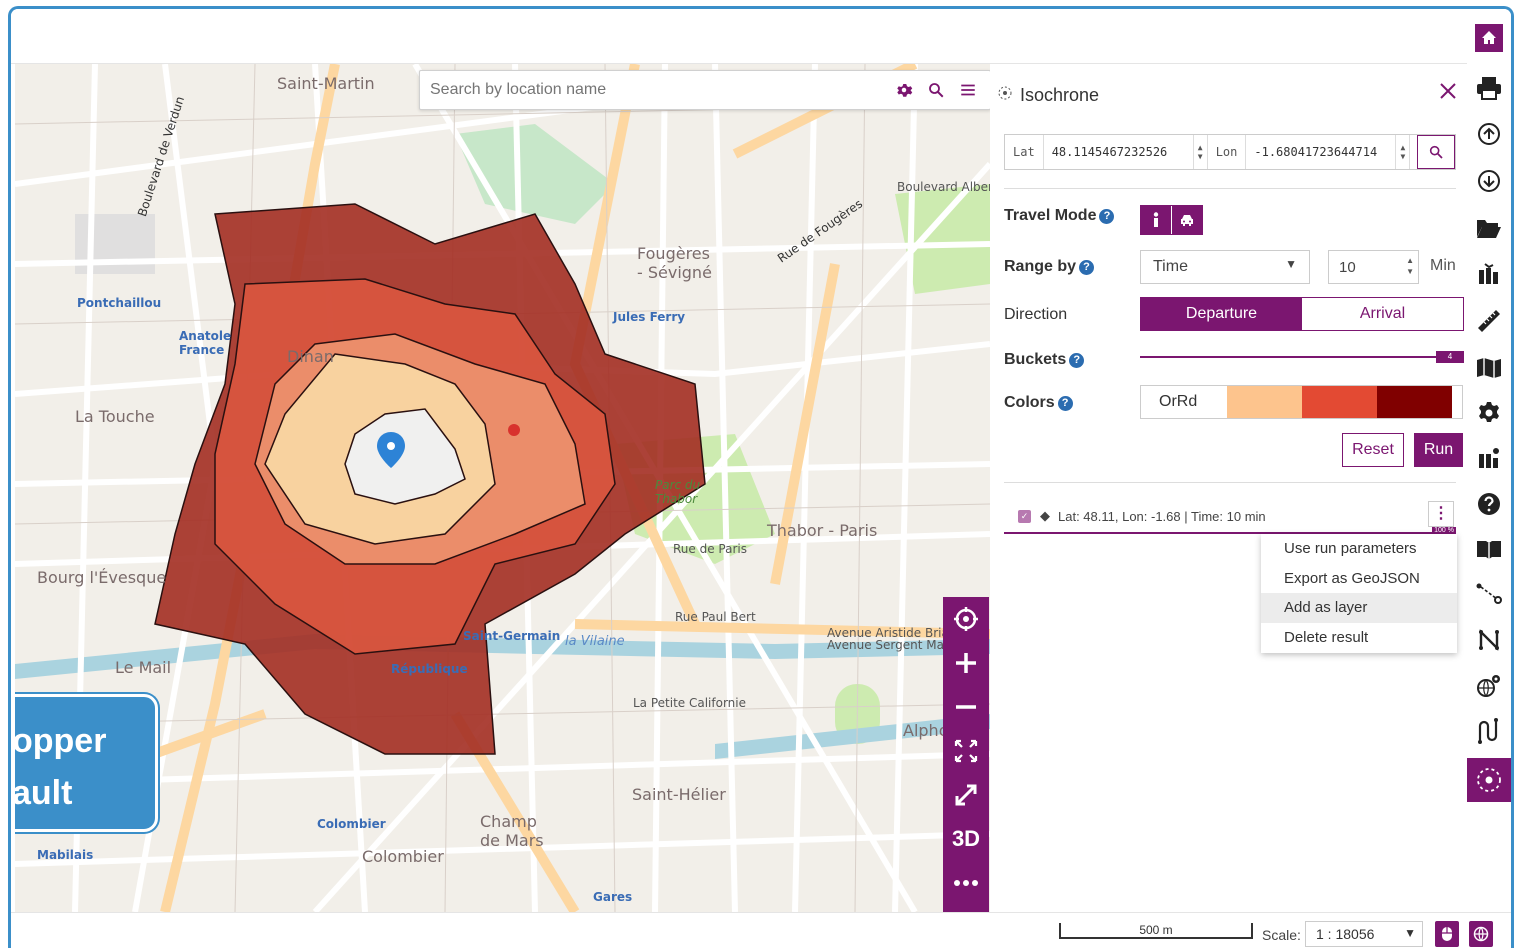 The height and width of the screenshot is (948, 1517). I want to click on reset-button: Reset, so click(1373, 450).